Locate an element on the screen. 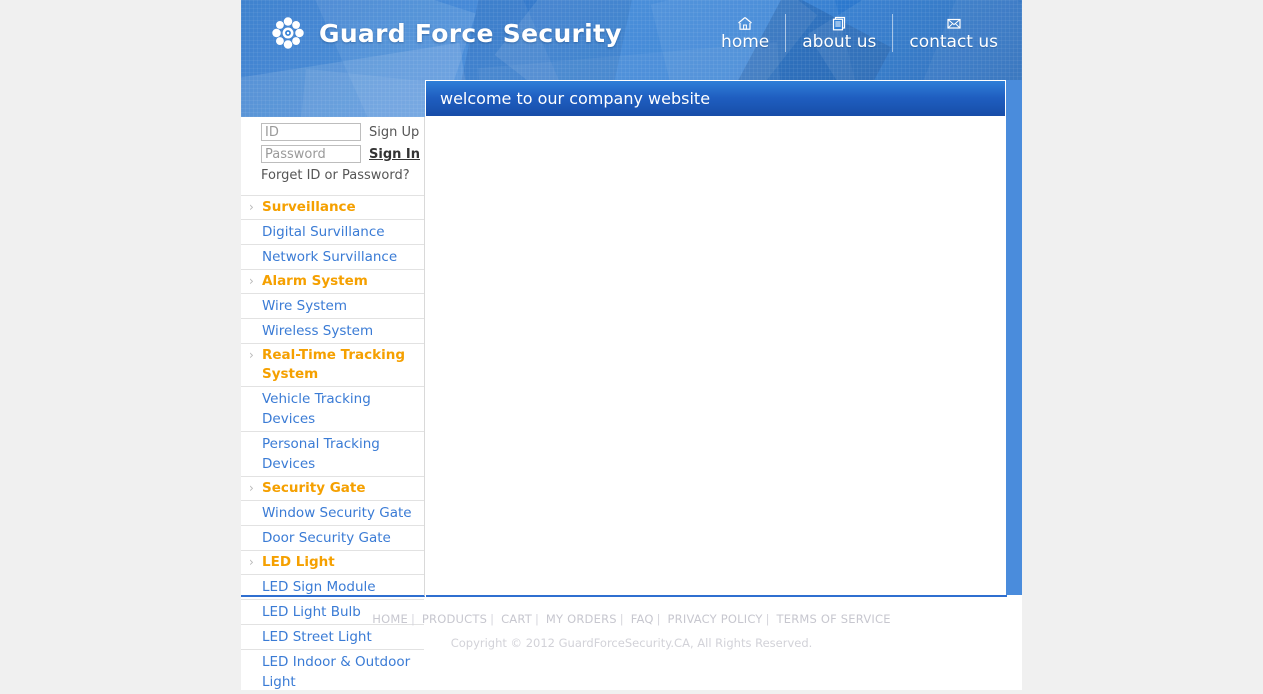 This screenshot has width=1263, height=694. documents-icon is located at coordinates (839, 23).